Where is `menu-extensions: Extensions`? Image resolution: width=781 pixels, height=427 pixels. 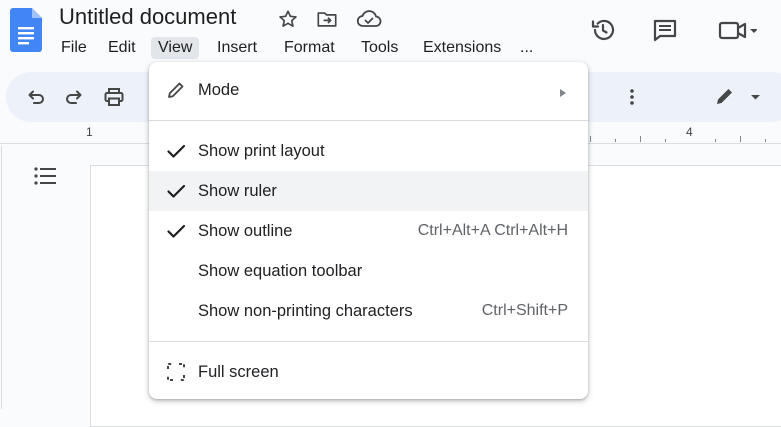 menu-extensions: Extensions is located at coordinates (462, 48).